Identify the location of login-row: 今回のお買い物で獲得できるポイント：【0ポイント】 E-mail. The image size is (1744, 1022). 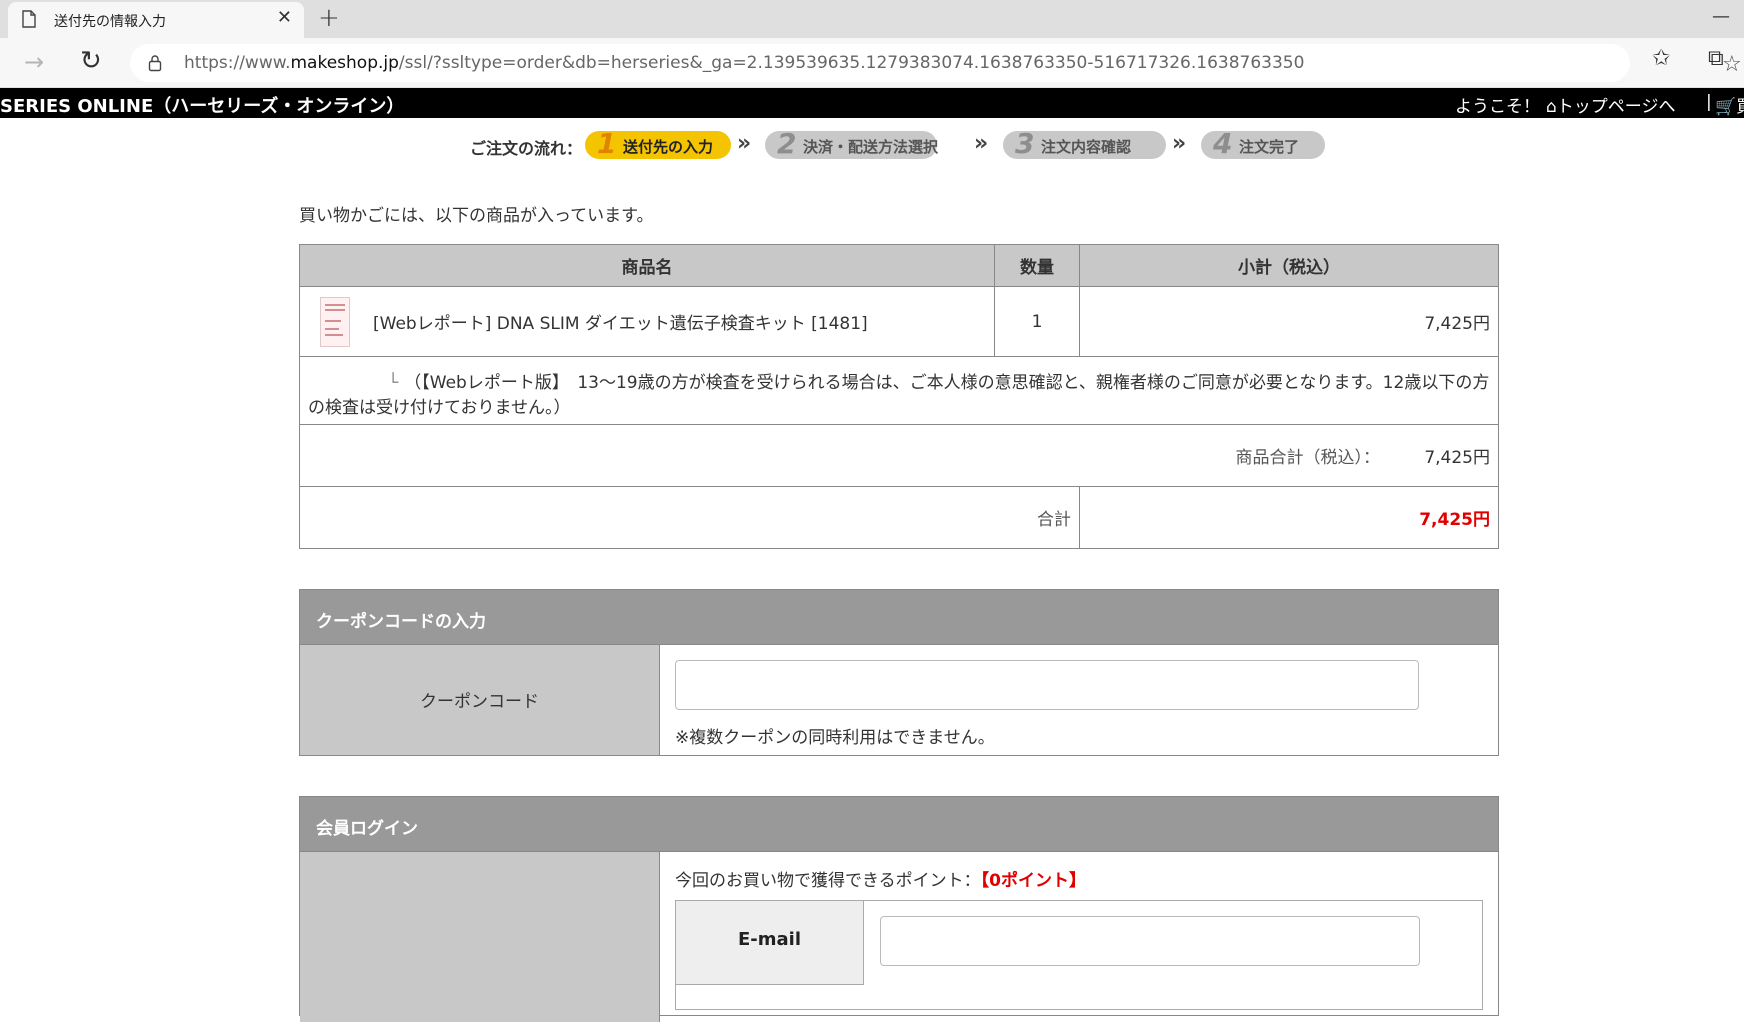
(899, 937).